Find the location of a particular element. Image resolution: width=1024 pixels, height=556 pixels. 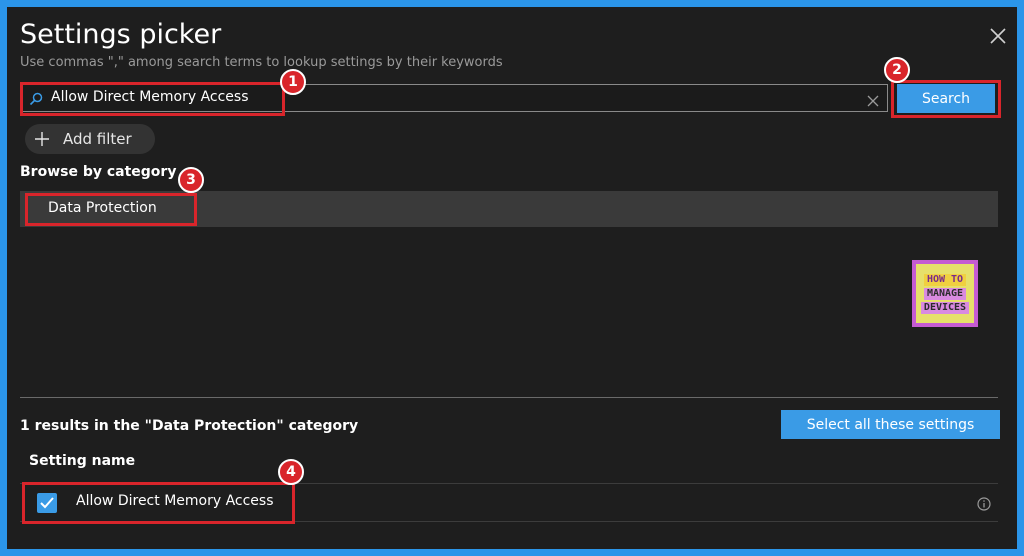

browse-heading: Browse by category is located at coordinates (98, 172).